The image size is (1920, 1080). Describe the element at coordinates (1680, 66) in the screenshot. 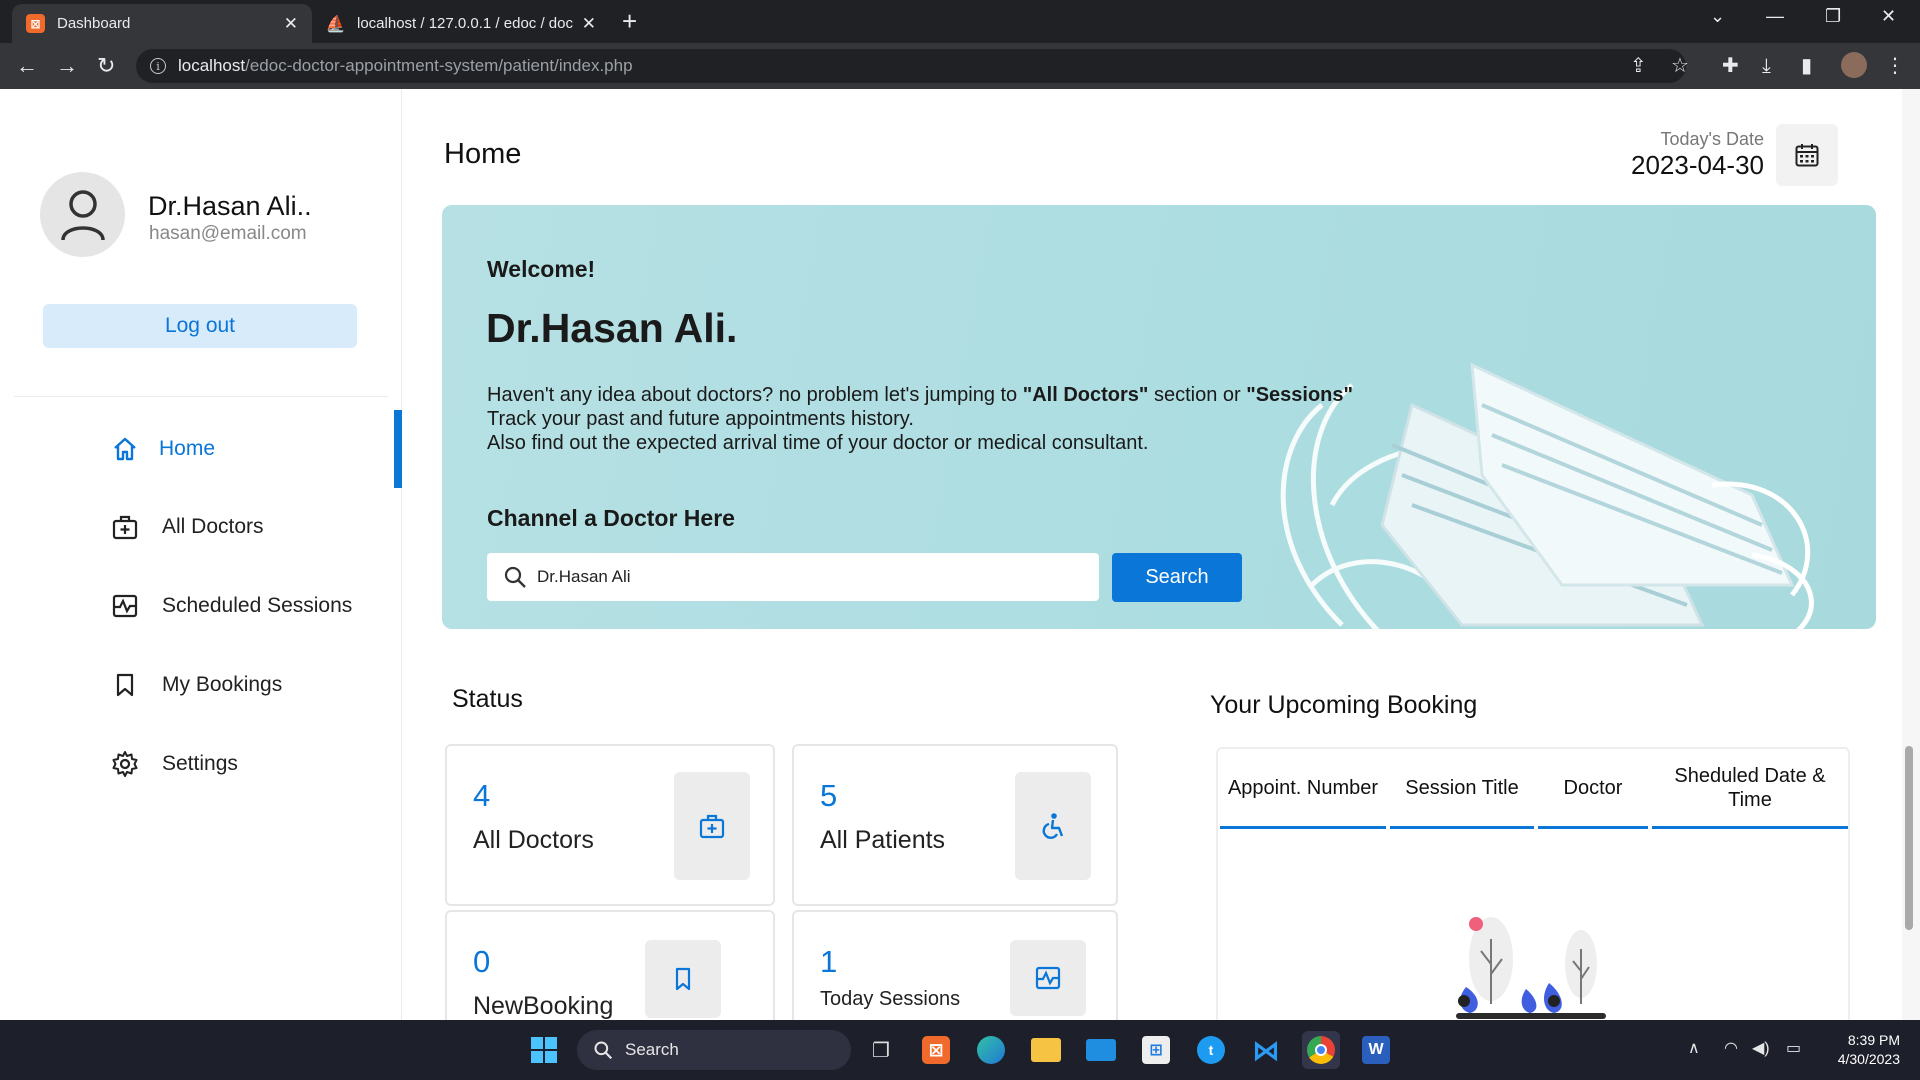

I see `bookmark-star-icon: ☆` at that location.